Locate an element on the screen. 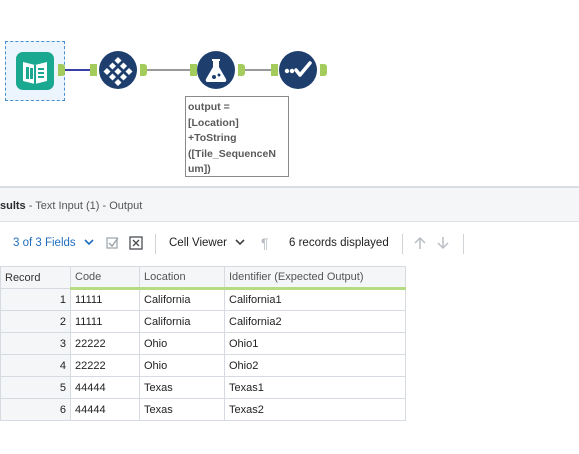 Image resolution: width=579 pixels, height=454 pixels. results-source-label: - Text Input (1) - Output is located at coordinates (85, 206).